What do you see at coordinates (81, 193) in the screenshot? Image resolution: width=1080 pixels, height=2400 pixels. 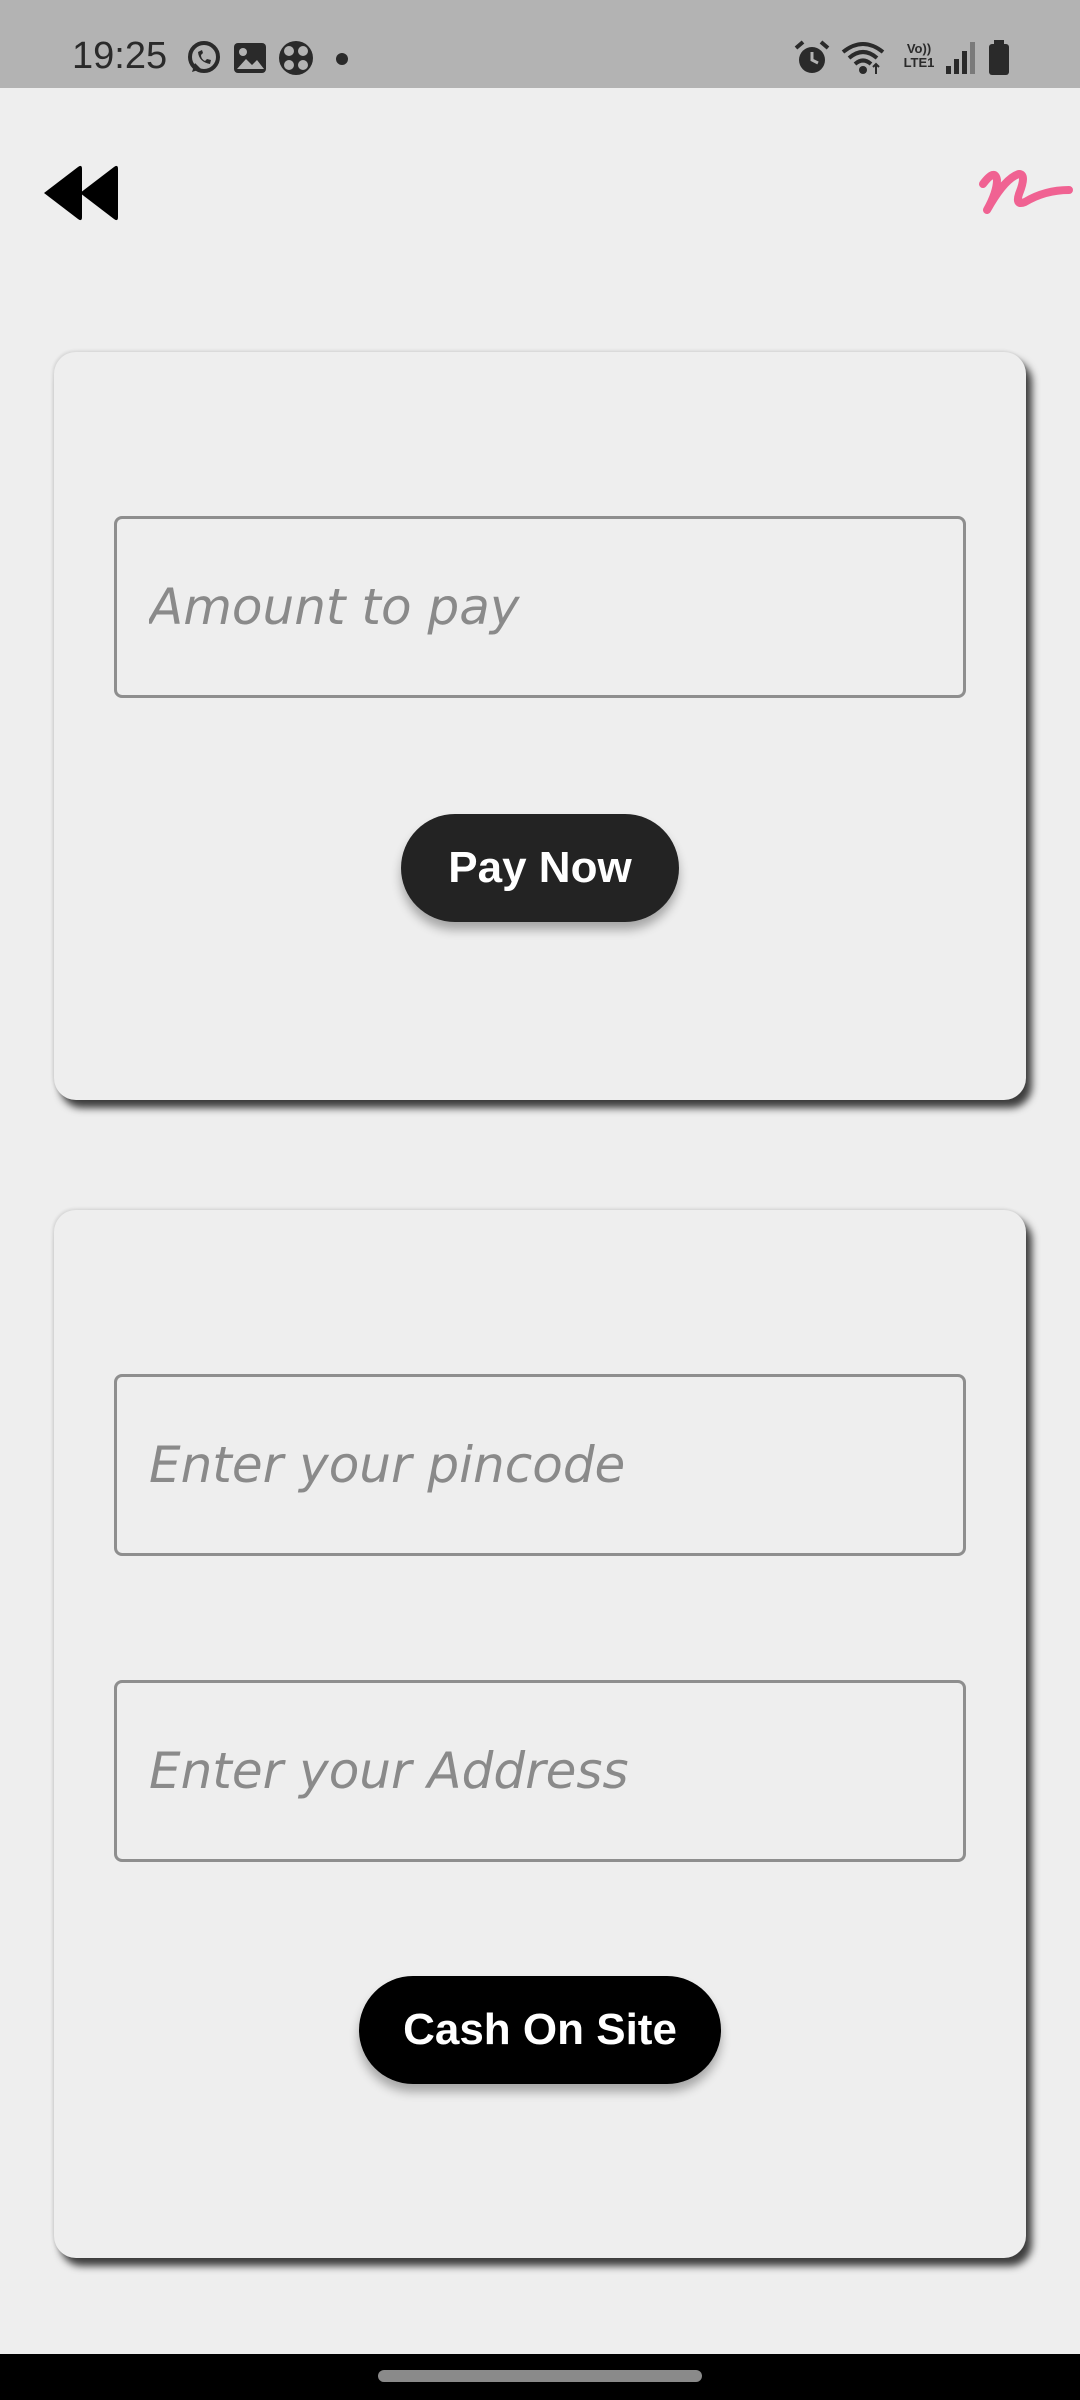 I see `rewind-back-icon` at bounding box center [81, 193].